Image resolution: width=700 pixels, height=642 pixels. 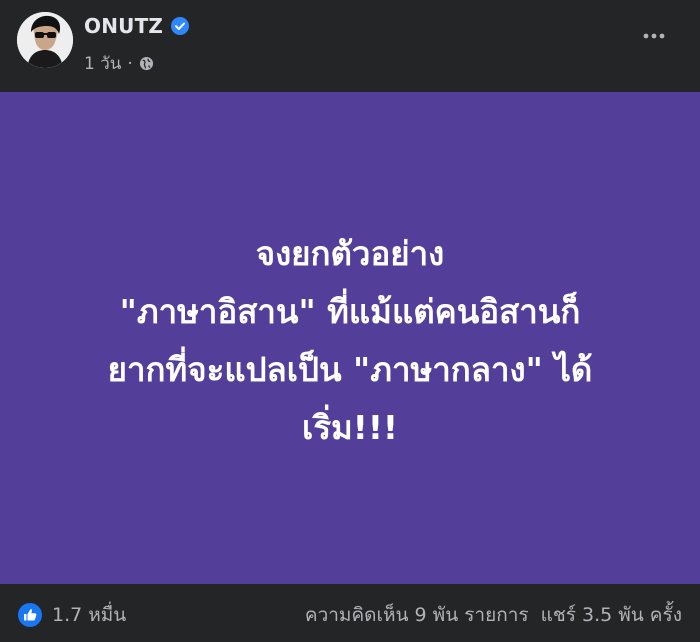 What do you see at coordinates (89, 615) in the screenshot?
I see `reaction-count: 1.7 หมื่น` at bounding box center [89, 615].